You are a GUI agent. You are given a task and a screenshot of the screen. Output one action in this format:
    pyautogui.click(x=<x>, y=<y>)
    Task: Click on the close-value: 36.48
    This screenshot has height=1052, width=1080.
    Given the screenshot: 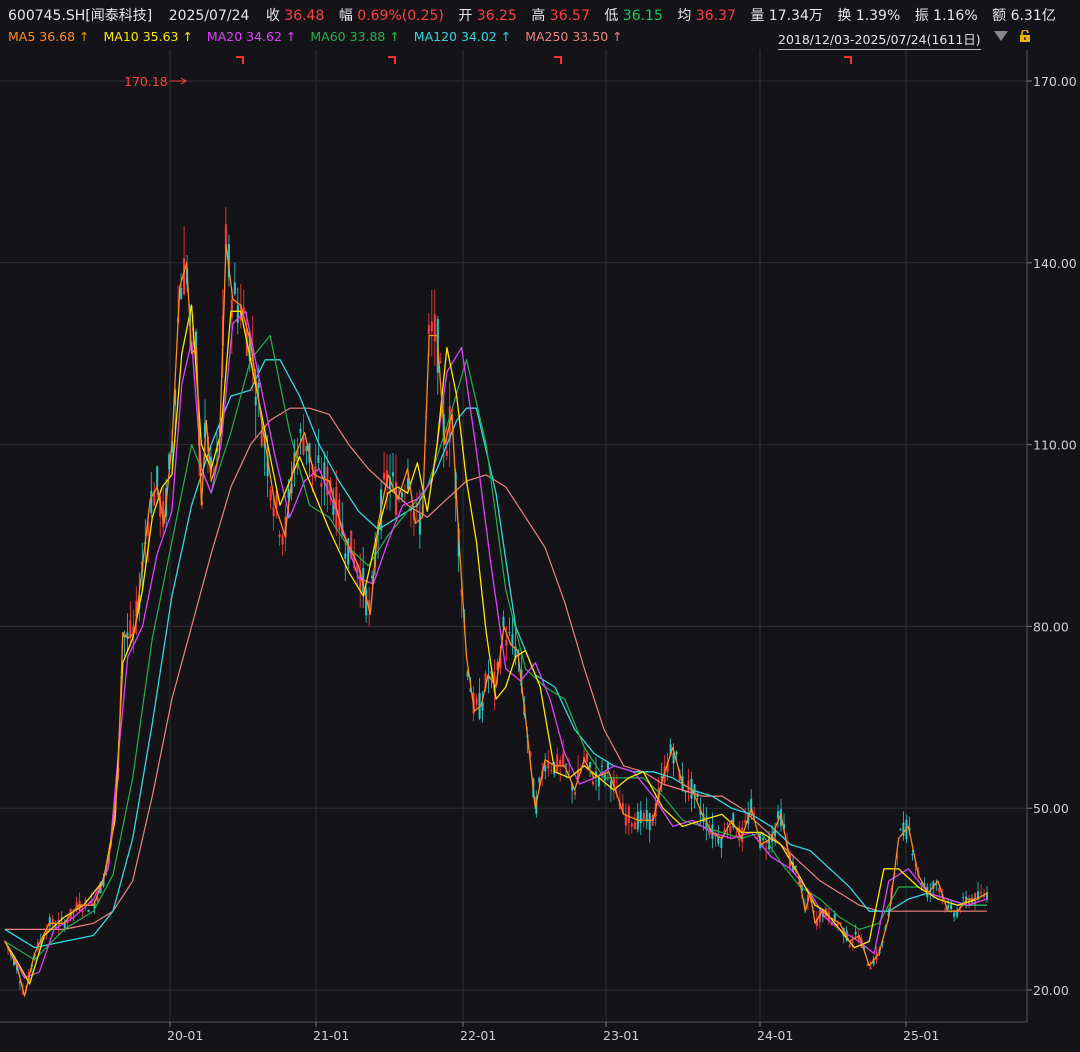 What is the action you would take?
    pyautogui.click(x=304, y=16)
    